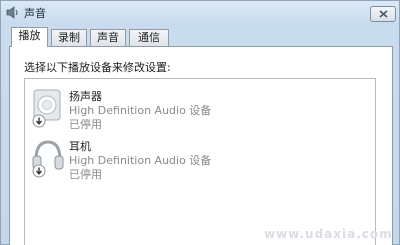 The height and width of the screenshot is (245, 400). Describe the element at coordinates (48, 158) in the screenshot. I see `headphones-icon` at that location.